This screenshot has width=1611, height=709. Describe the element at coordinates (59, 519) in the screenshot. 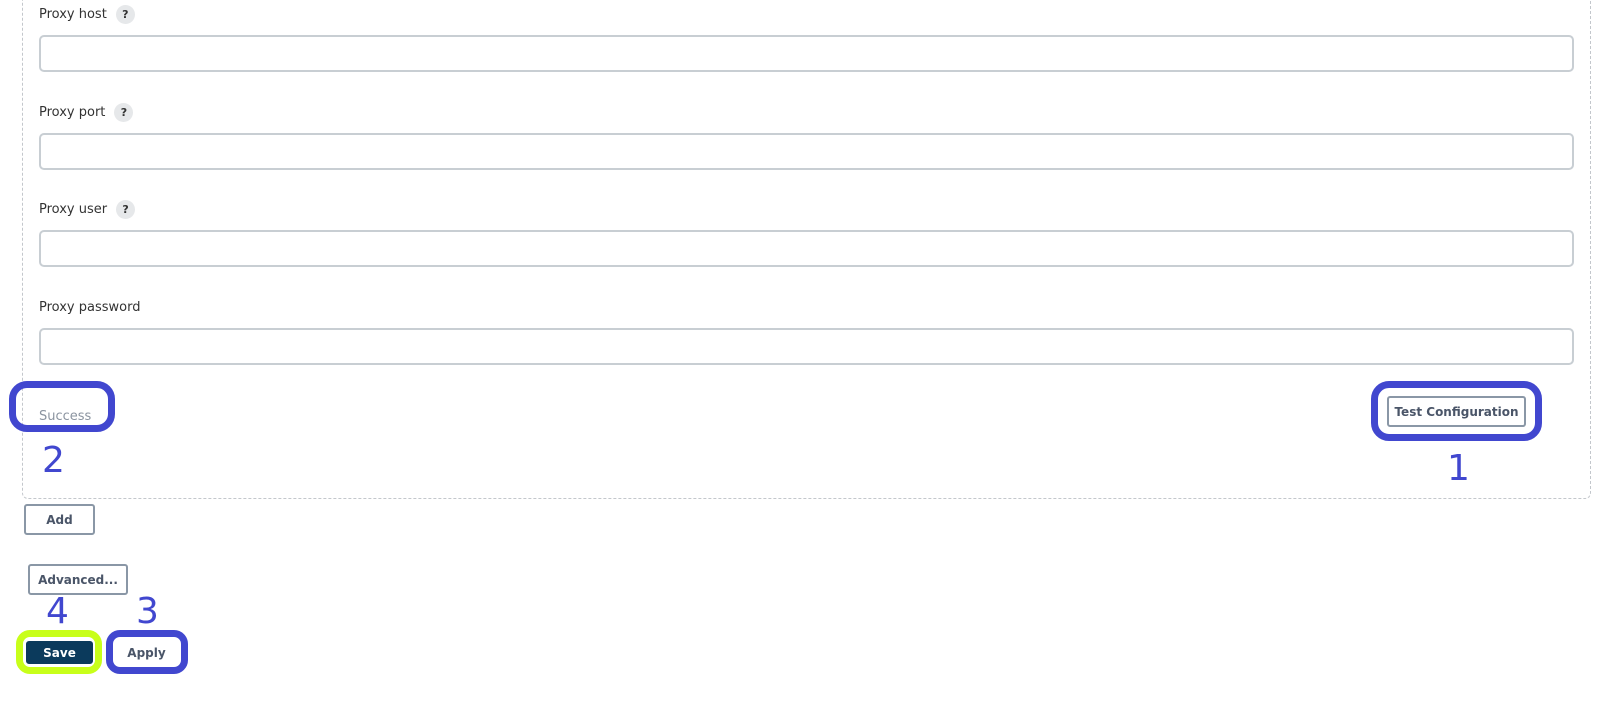

I see `add-button: Add` at that location.